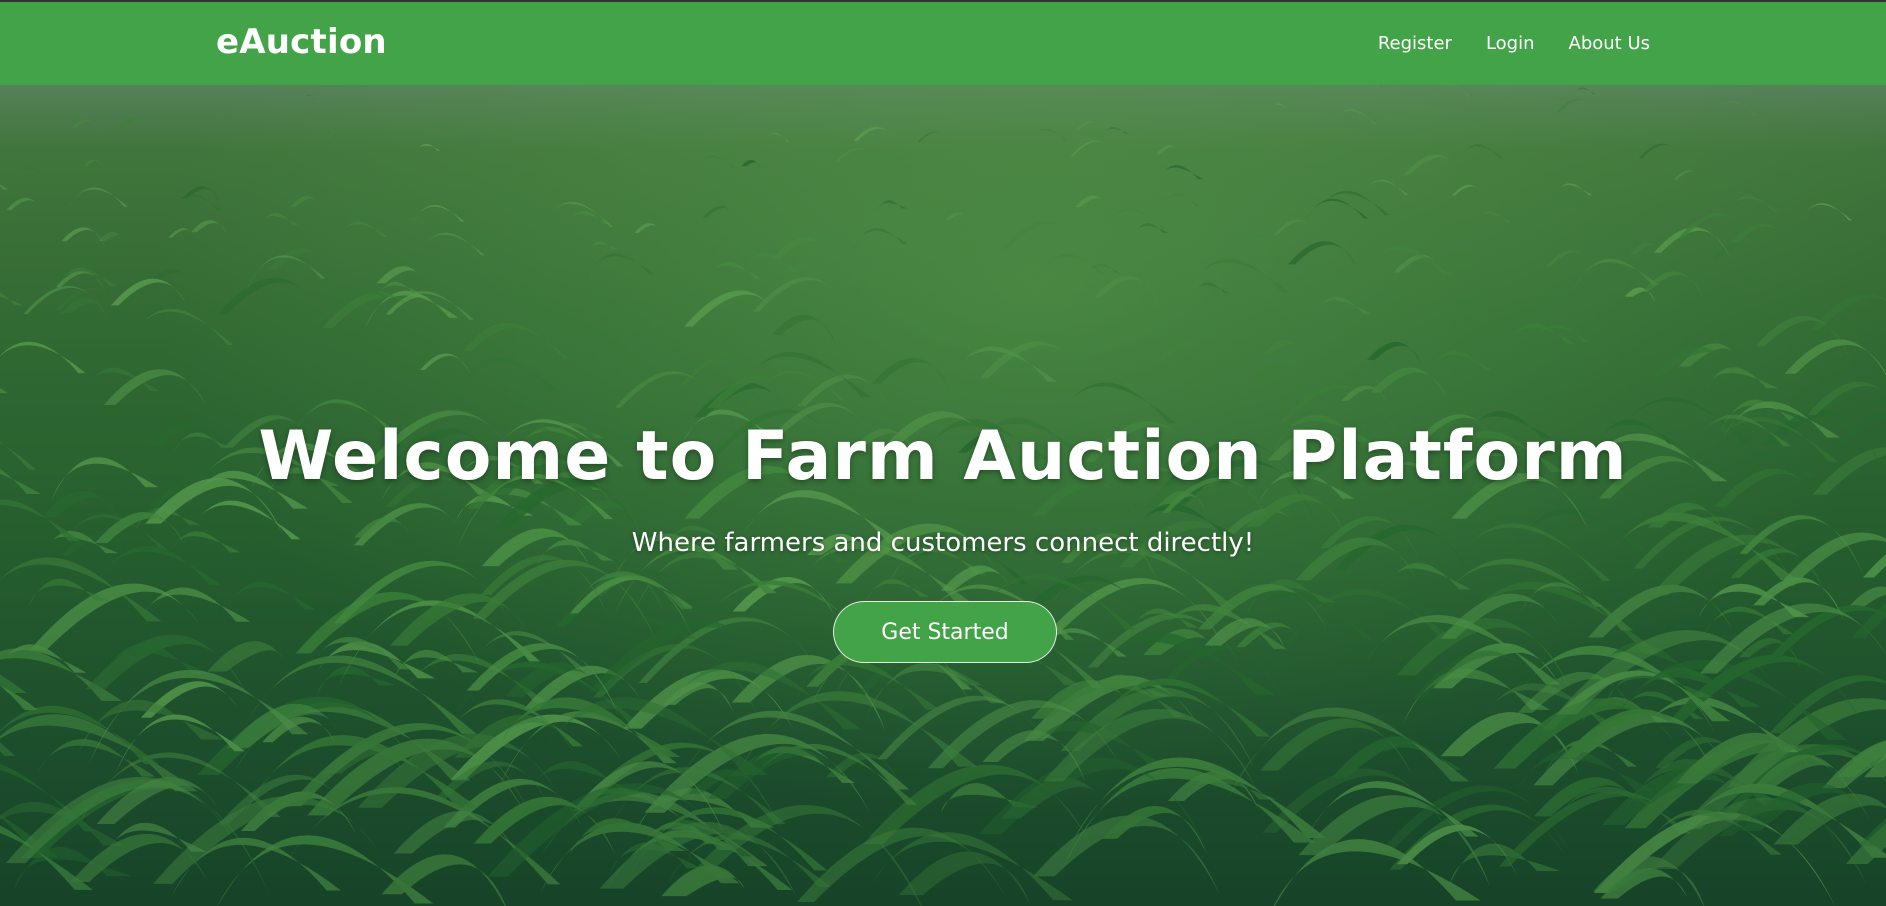 Image resolution: width=1886 pixels, height=906 pixels. Describe the element at coordinates (943, 456) in the screenshot. I see `hero-title: Welcome to Farm Auction Platform` at that location.